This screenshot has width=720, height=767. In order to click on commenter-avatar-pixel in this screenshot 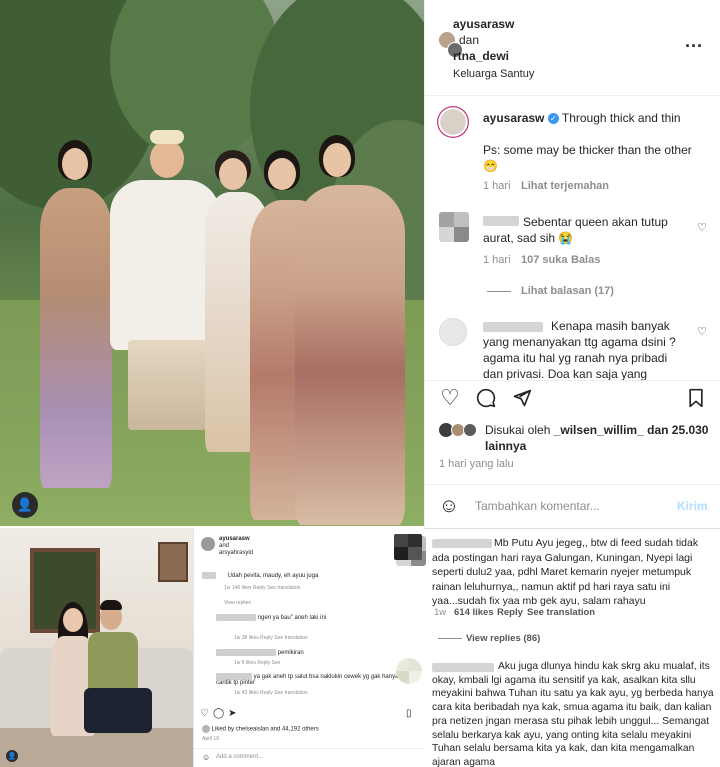, I will do `click(408, 547)`.